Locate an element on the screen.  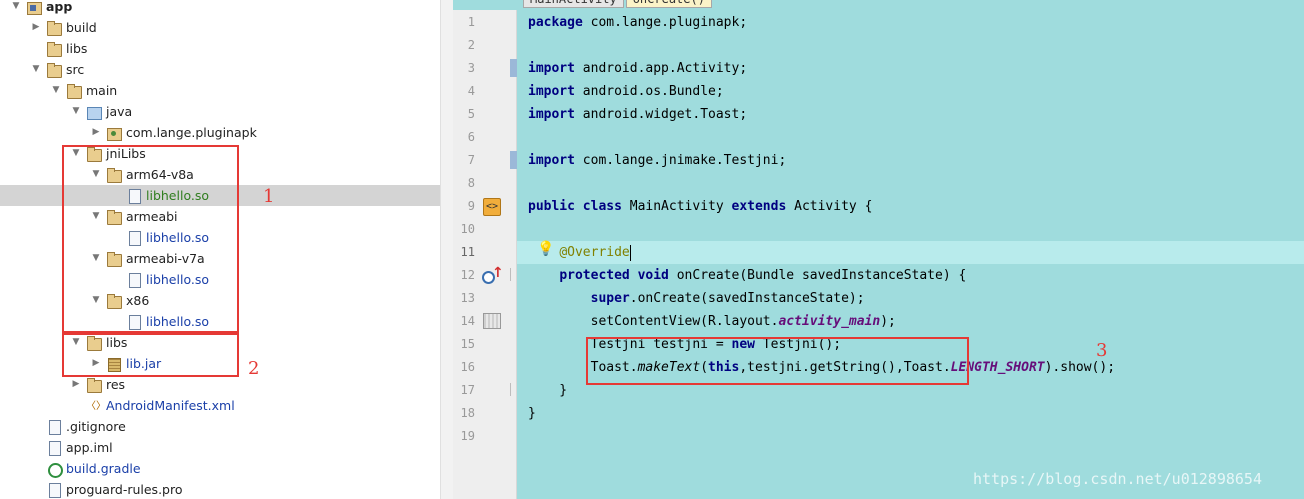
tree-item: libs is located at coordinates (58, 48).